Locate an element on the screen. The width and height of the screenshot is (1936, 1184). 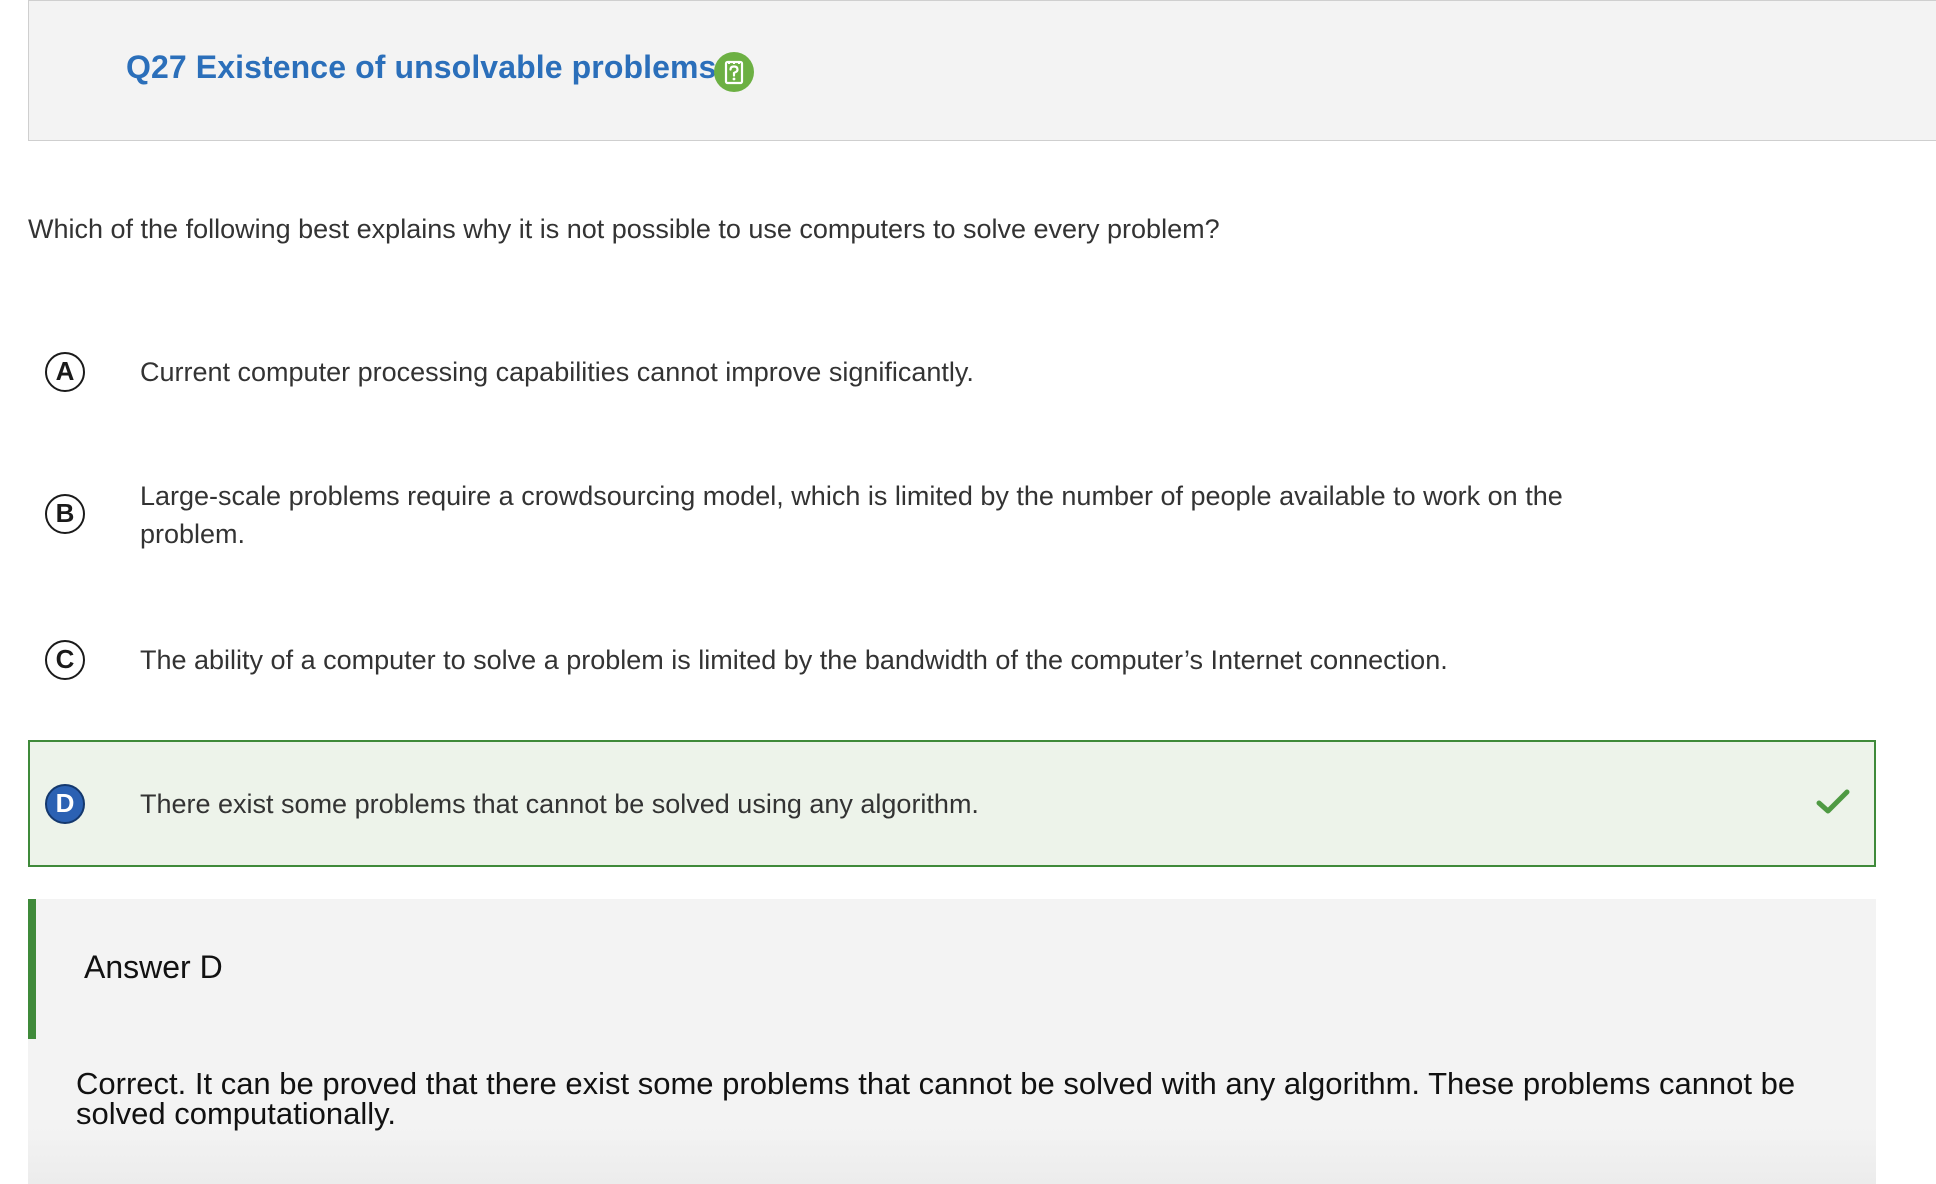
option-letter-badge: B is located at coordinates (65, 514).